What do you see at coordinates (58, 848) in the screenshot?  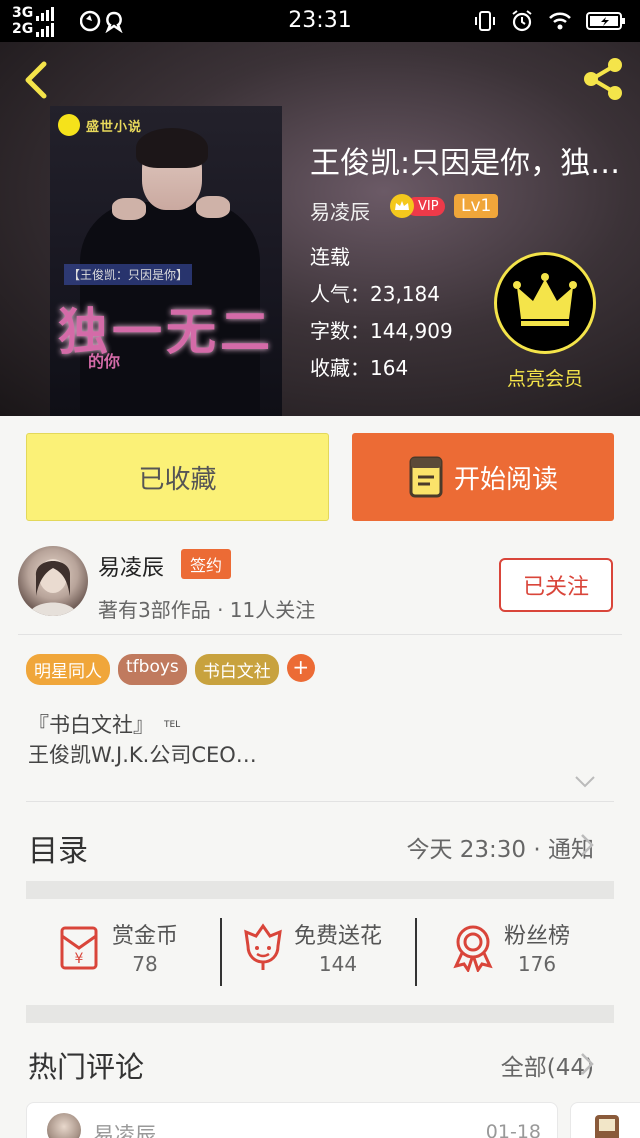 I see `catalog-title: 目录` at bounding box center [58, 848].